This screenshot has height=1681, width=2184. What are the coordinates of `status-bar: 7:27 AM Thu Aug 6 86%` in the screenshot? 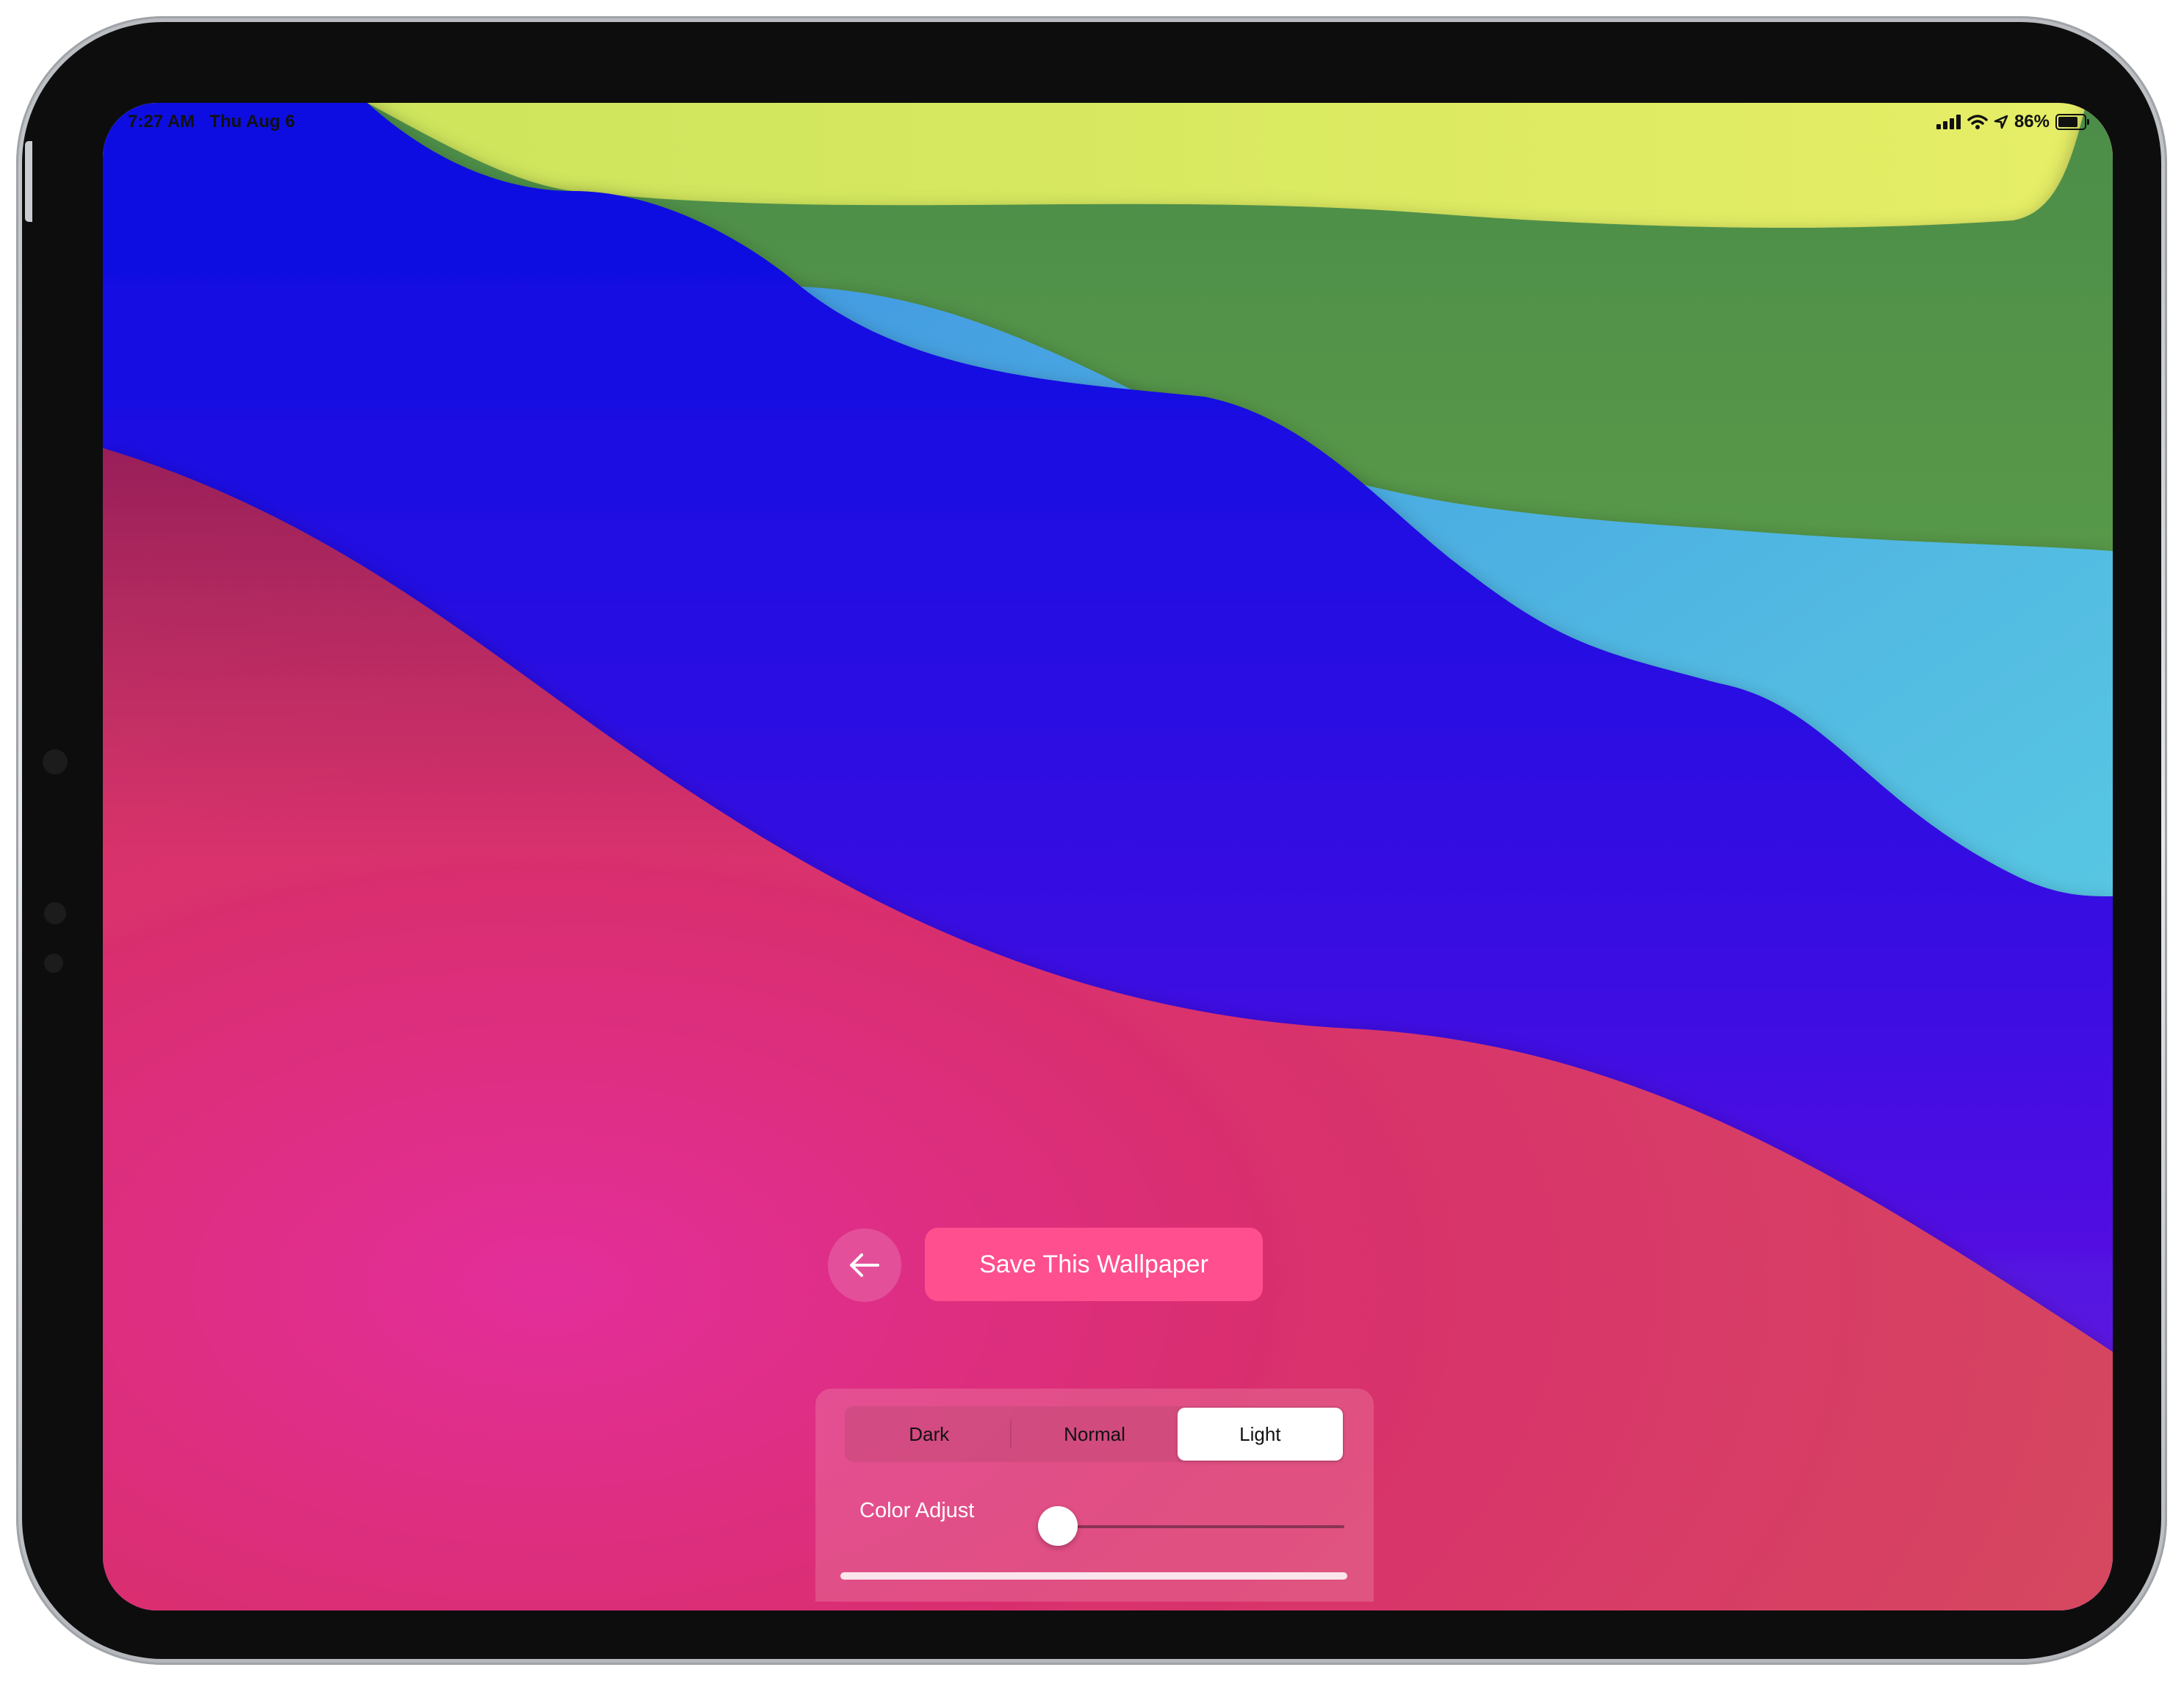 It's located at (1108, 123).